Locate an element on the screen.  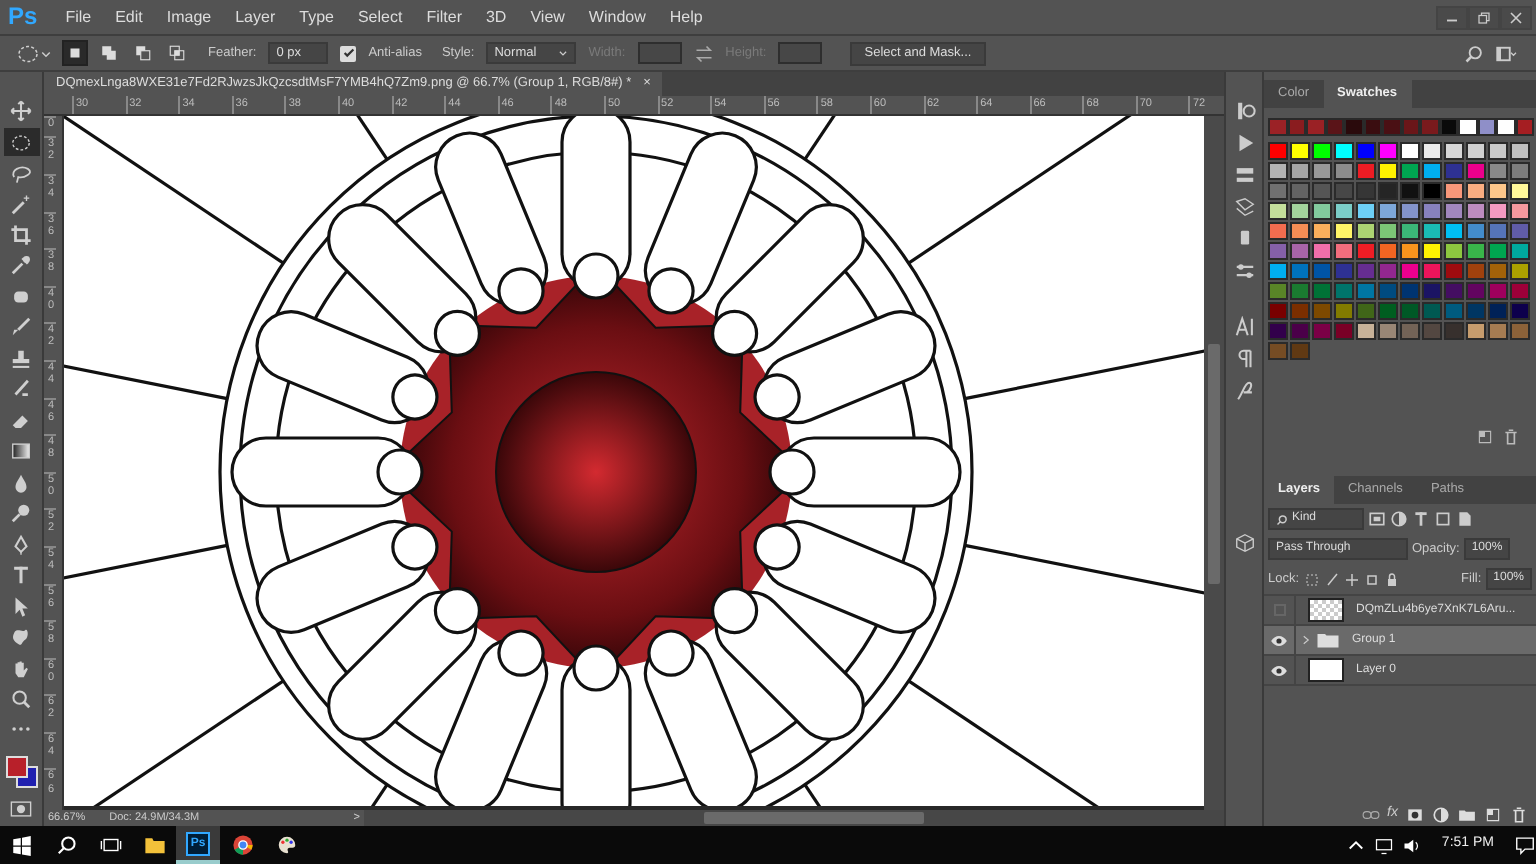
menu-item: Window is located at coordinates (617, 17).